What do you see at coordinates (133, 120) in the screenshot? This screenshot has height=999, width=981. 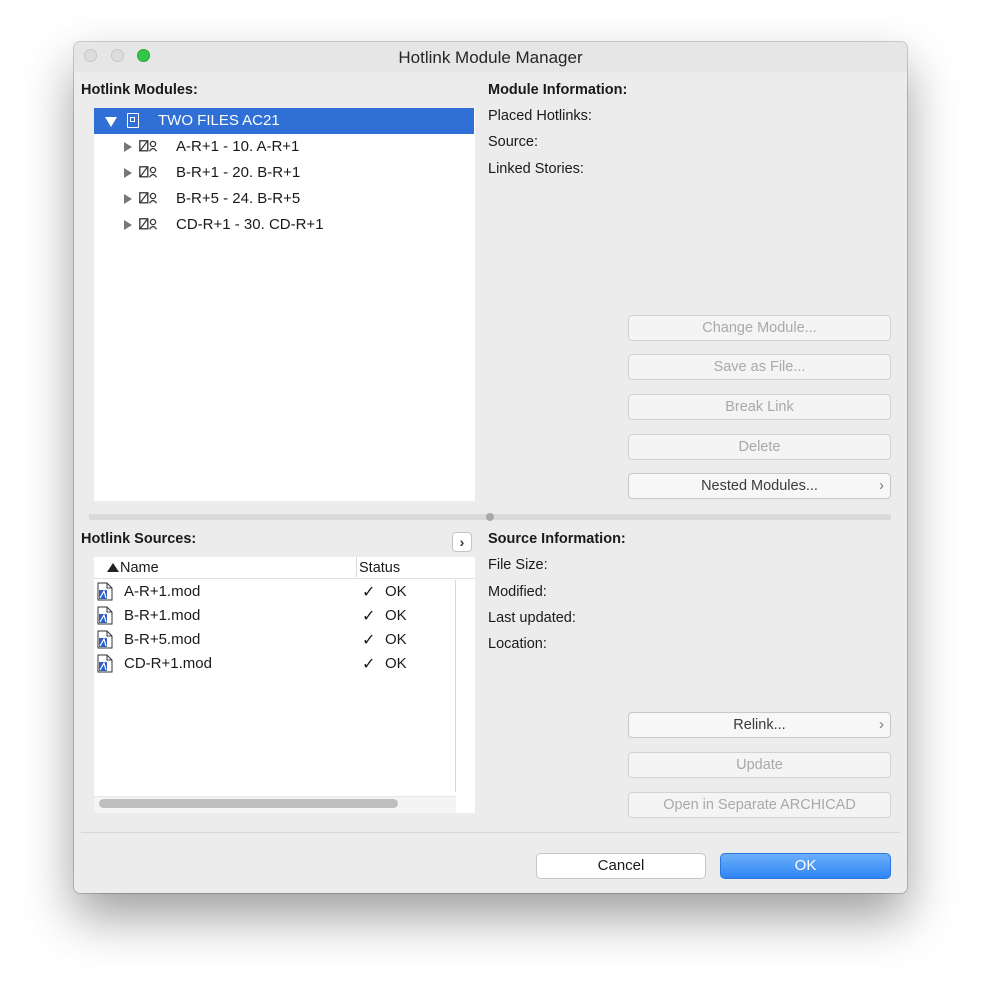 I see `project-file-icon` at bounding box center [133, 120].